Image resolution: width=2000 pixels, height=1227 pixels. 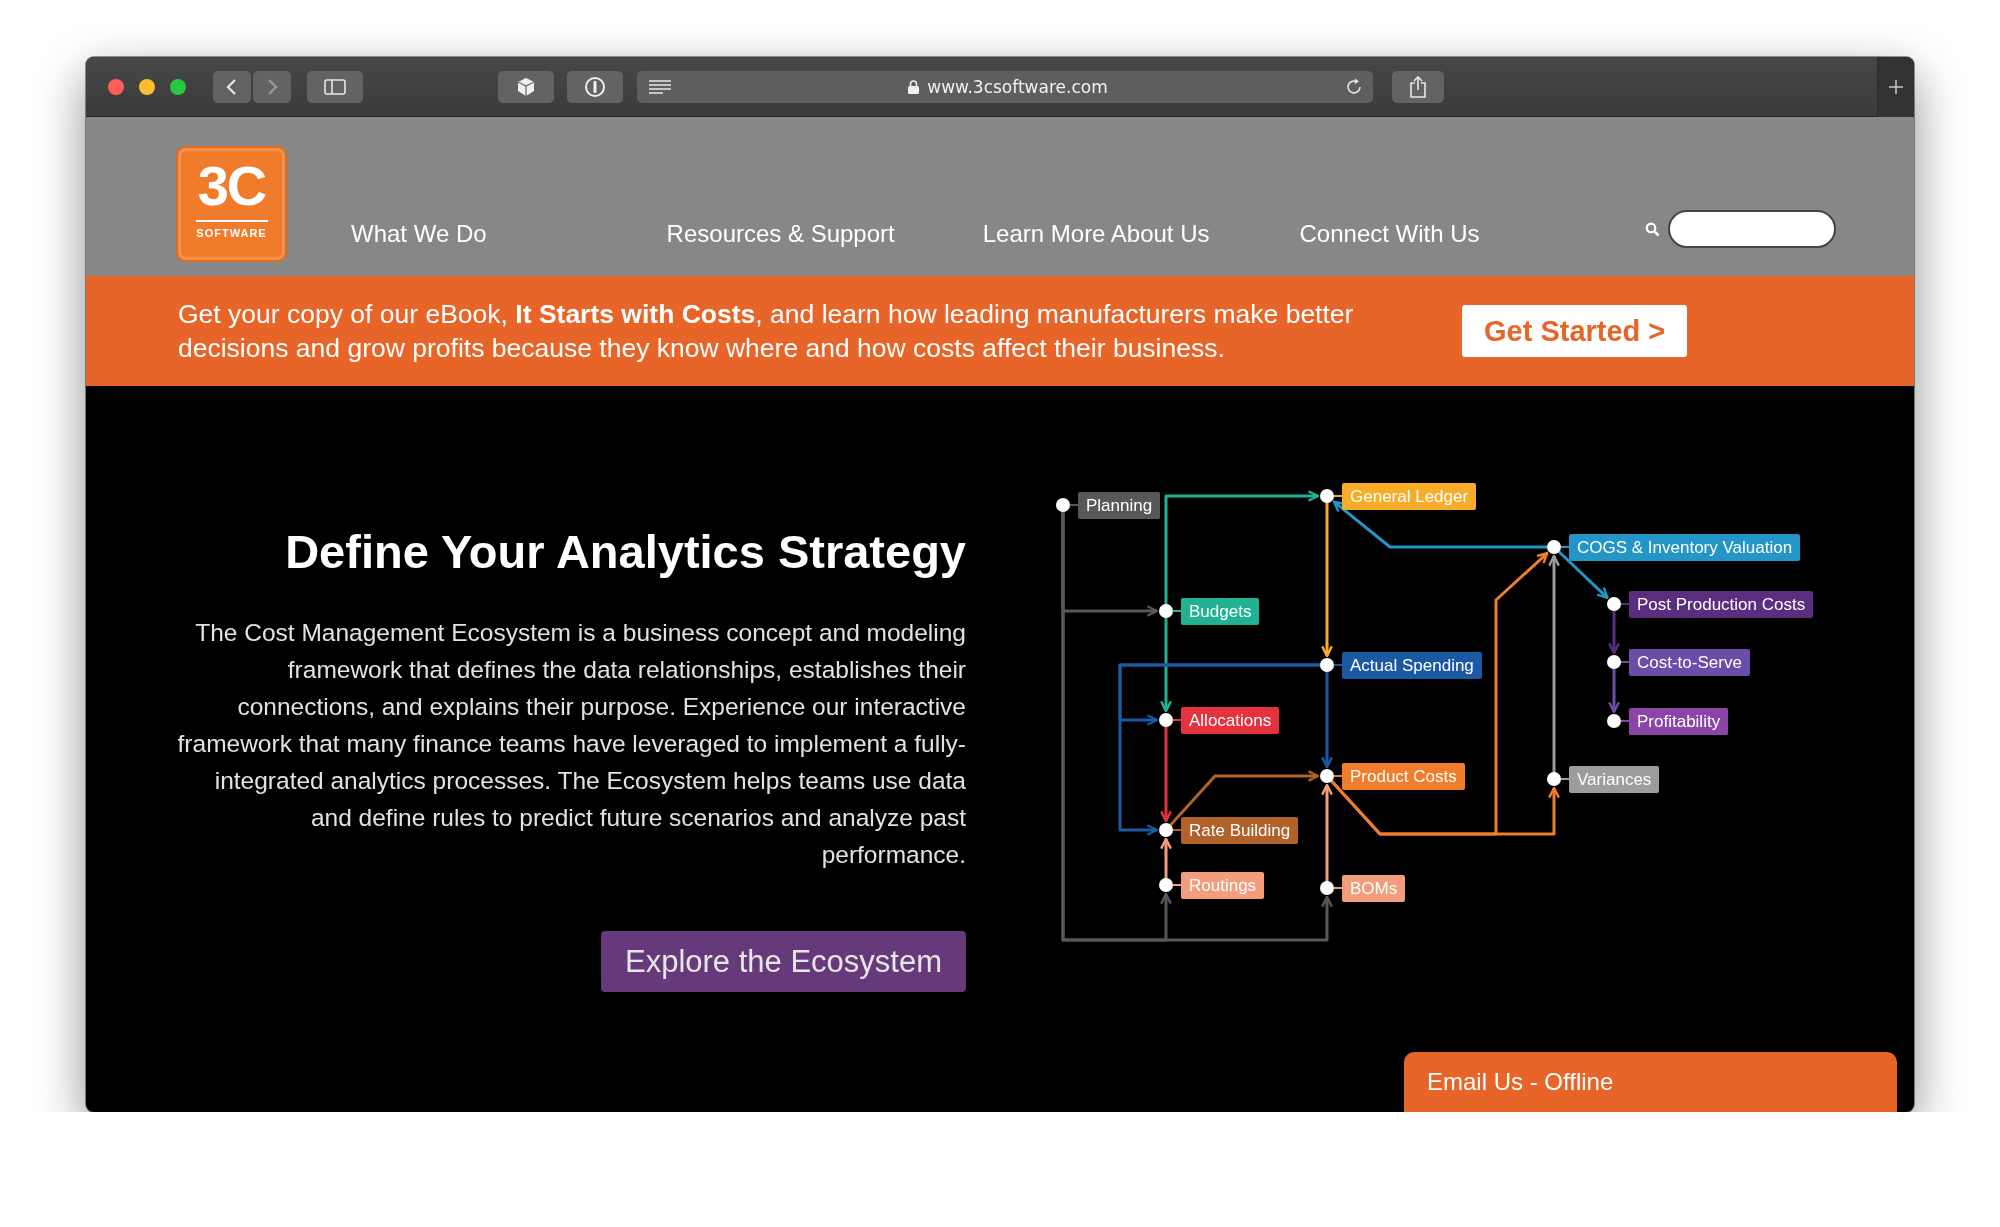 What do you see at coordinates (1403, 776) in the screenshot?
I see `node-label: Product Costs` at bounding box center [1403, 776].